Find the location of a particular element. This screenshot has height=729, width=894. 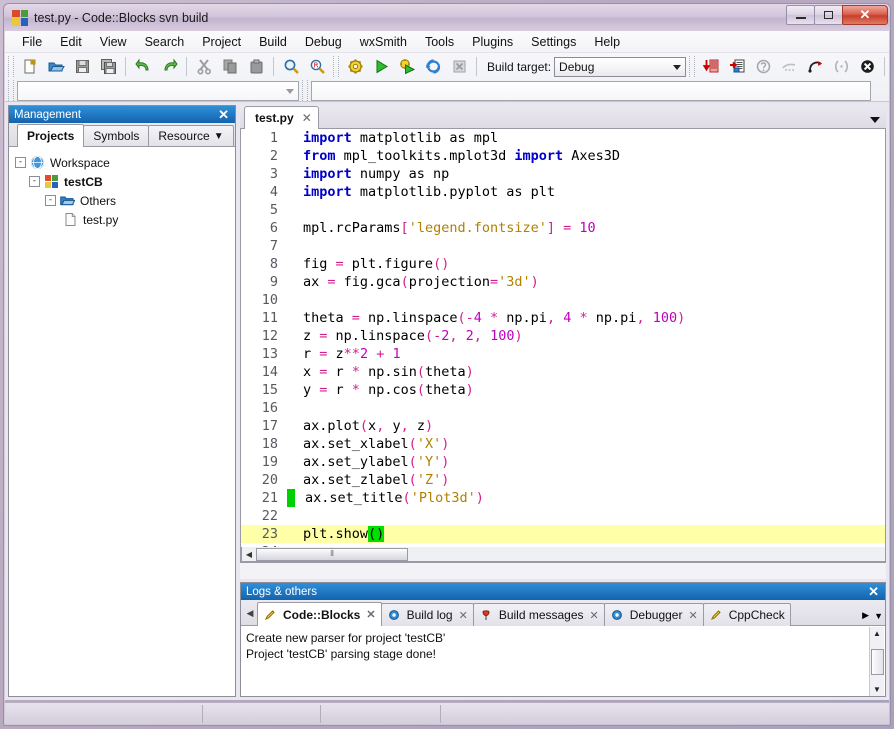

code-line: 19 ax.set_ylabel('Y') is located at coordinates (563, 462).